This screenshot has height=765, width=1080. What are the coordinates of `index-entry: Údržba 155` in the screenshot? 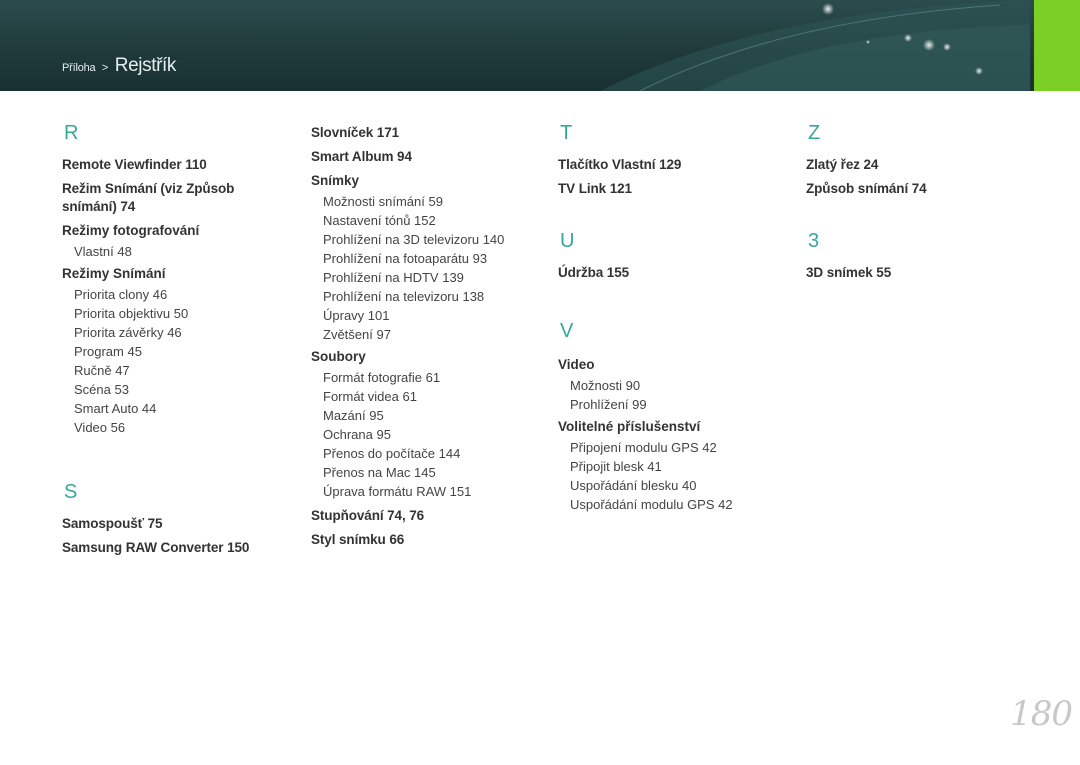 It's located at (594, 272).